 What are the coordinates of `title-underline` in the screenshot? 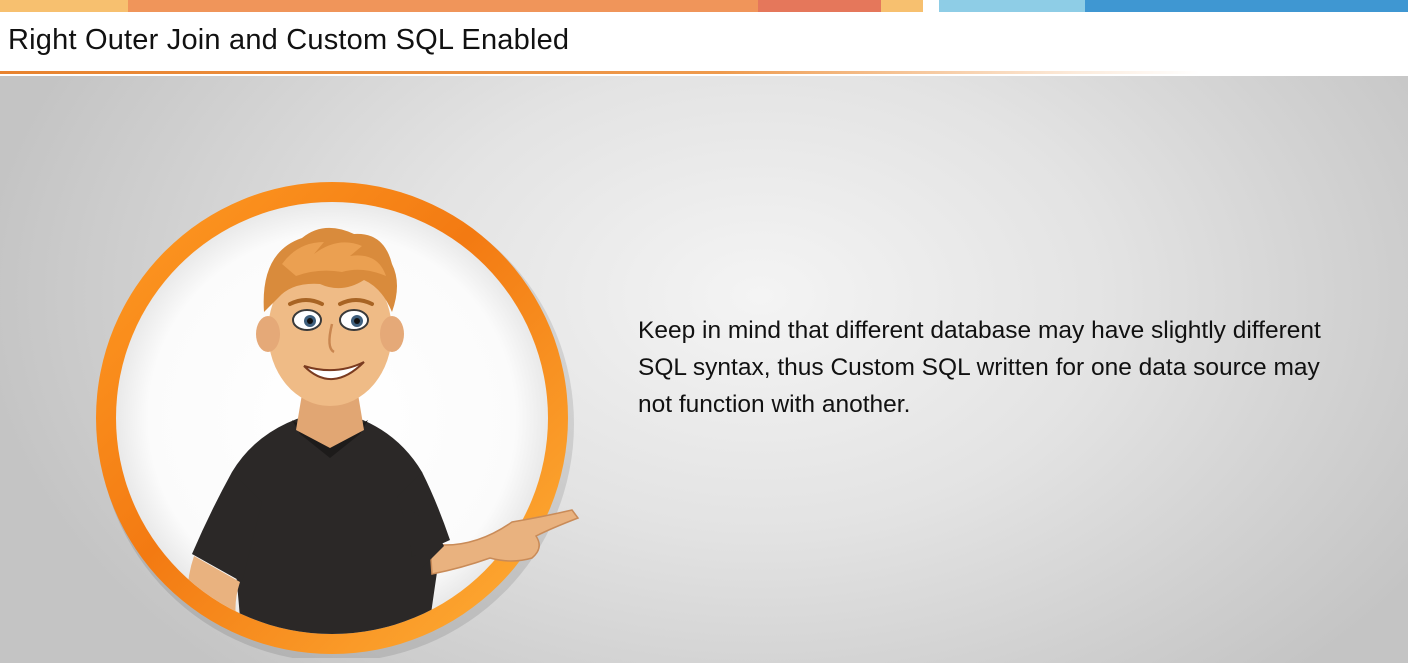 It's located at (600, 72).